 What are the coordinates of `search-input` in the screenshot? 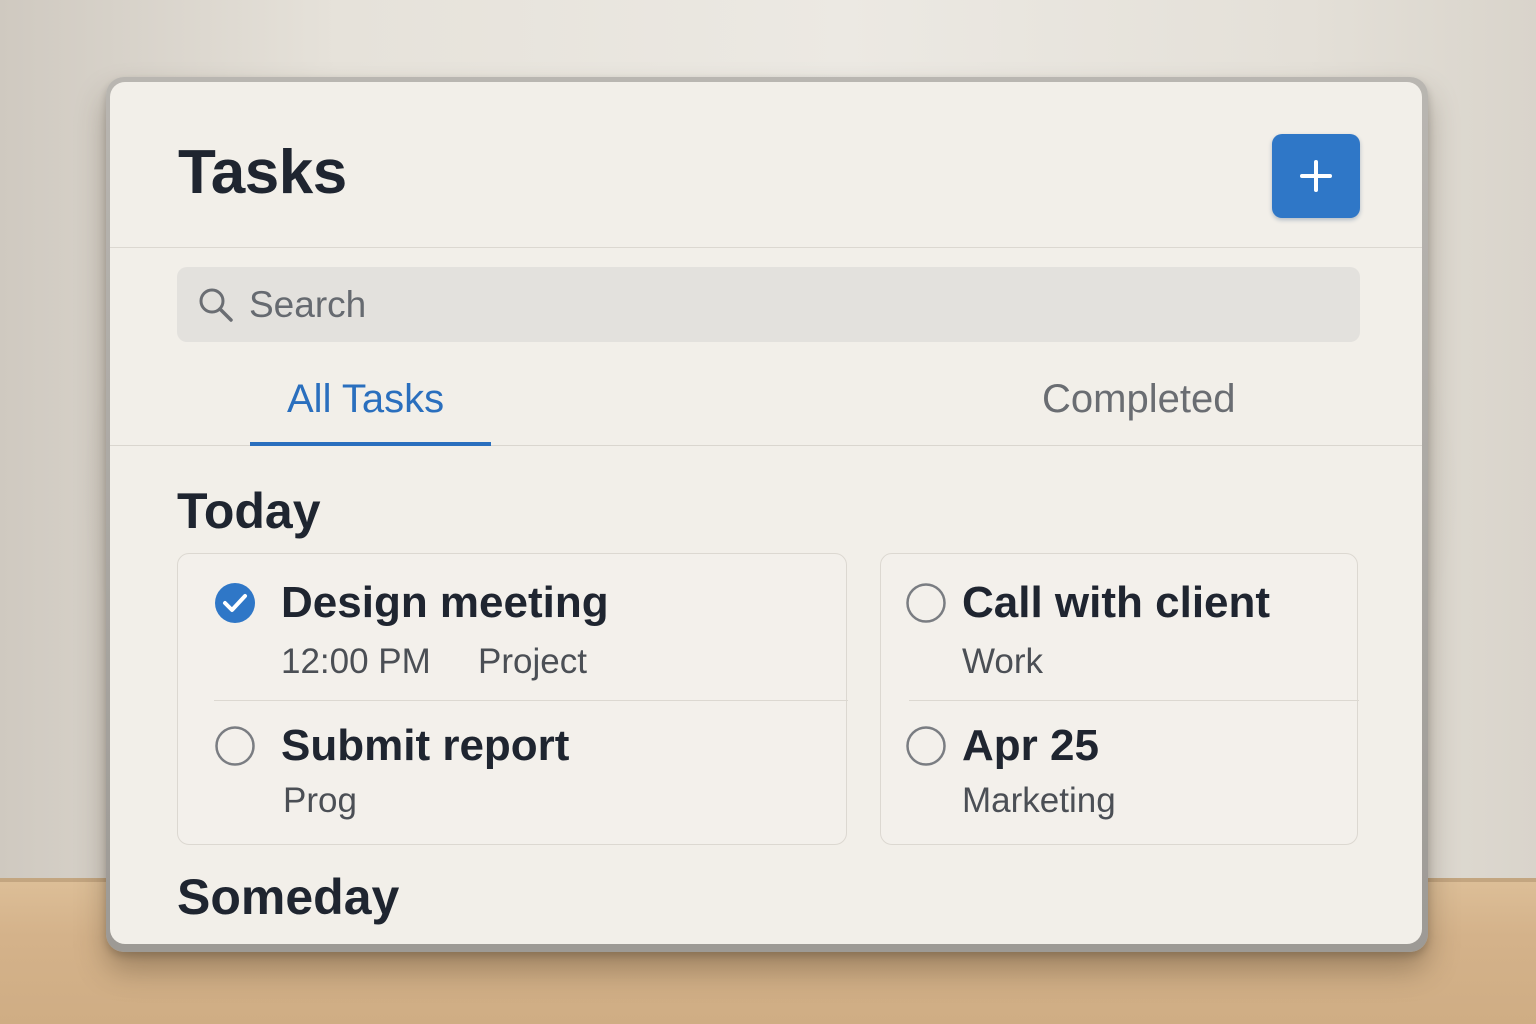 It's located at (789, 304).